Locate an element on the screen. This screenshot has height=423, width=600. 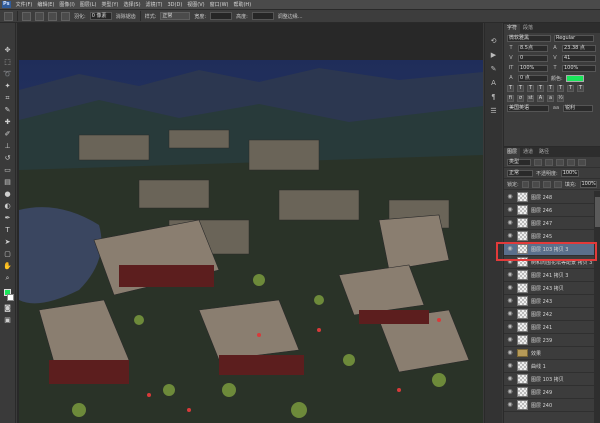
small-caps-button: T is located at coordinates (540, 88).